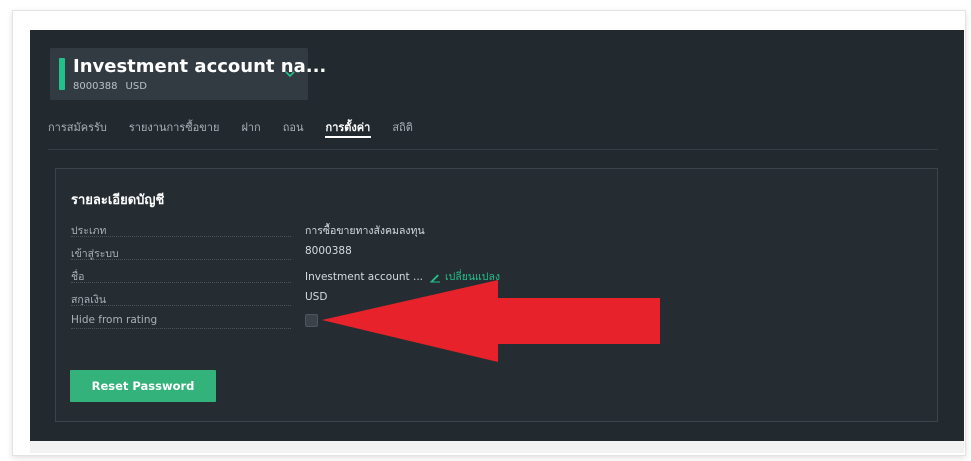 This screenshot has height=461, width=971. I want to click on detail-row-hide-from-rating: Hide from rating, so click(286, 323).